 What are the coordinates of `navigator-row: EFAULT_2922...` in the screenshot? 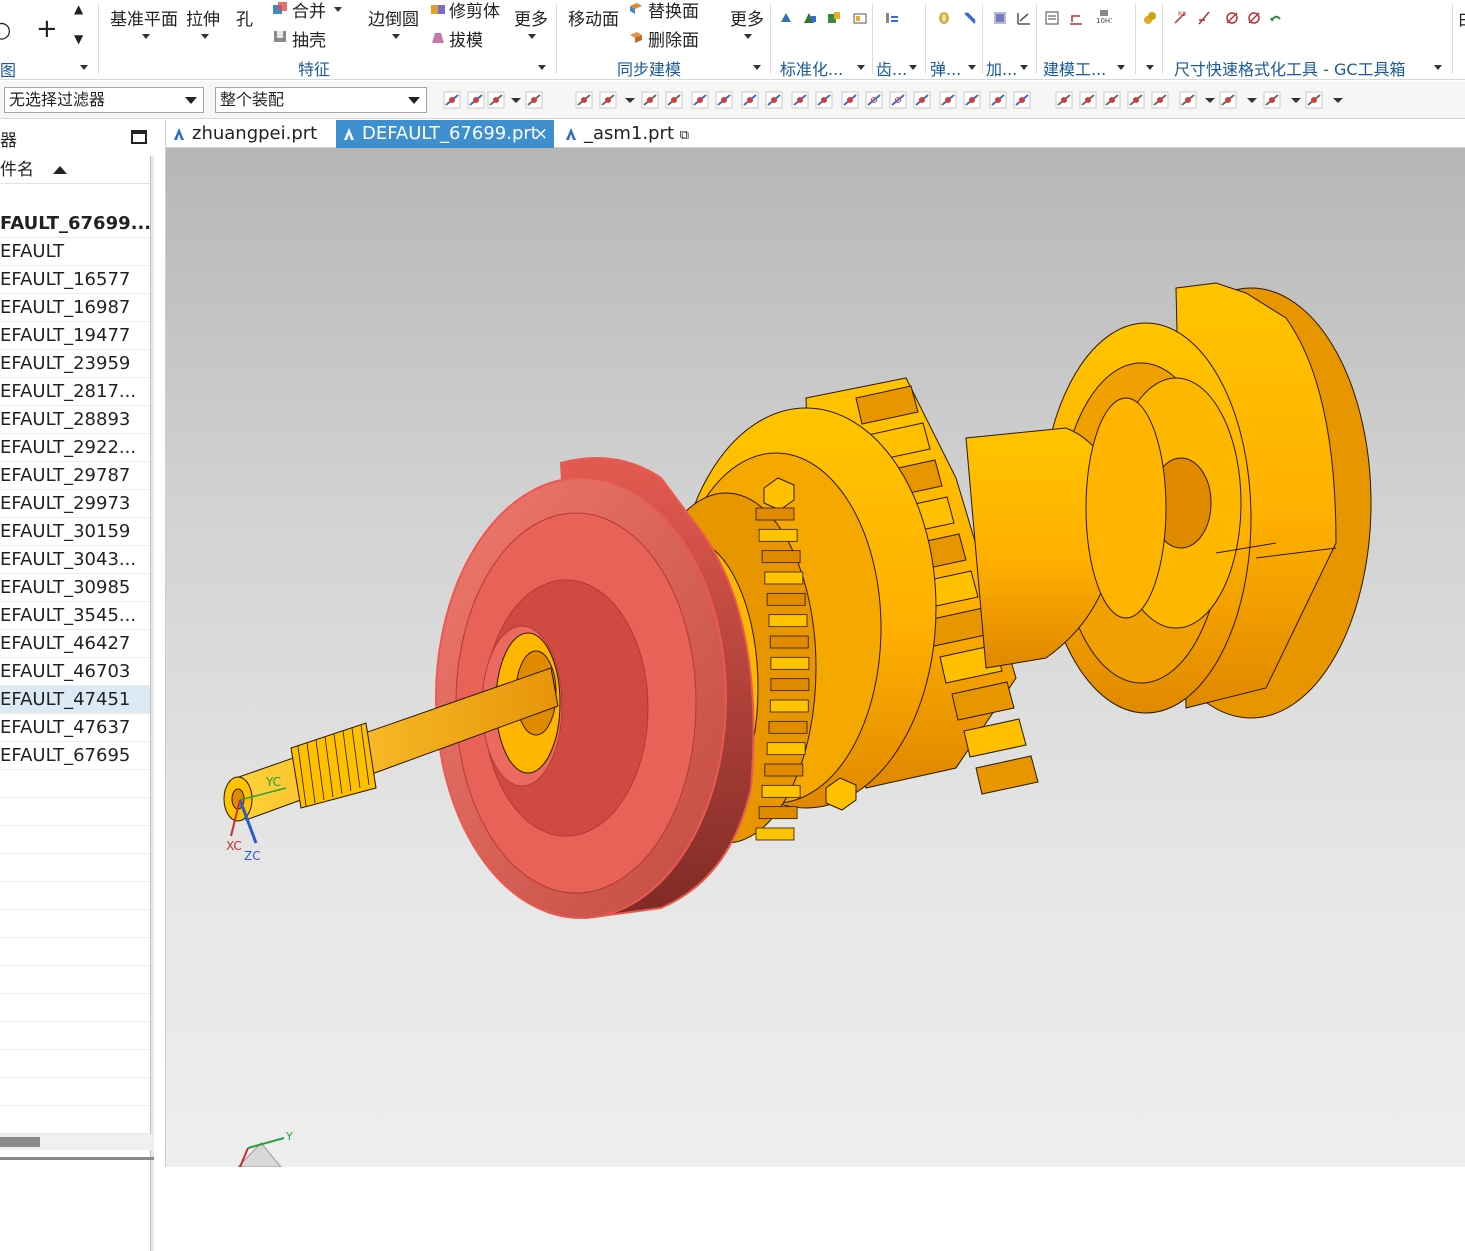 It's located at (75, 448).